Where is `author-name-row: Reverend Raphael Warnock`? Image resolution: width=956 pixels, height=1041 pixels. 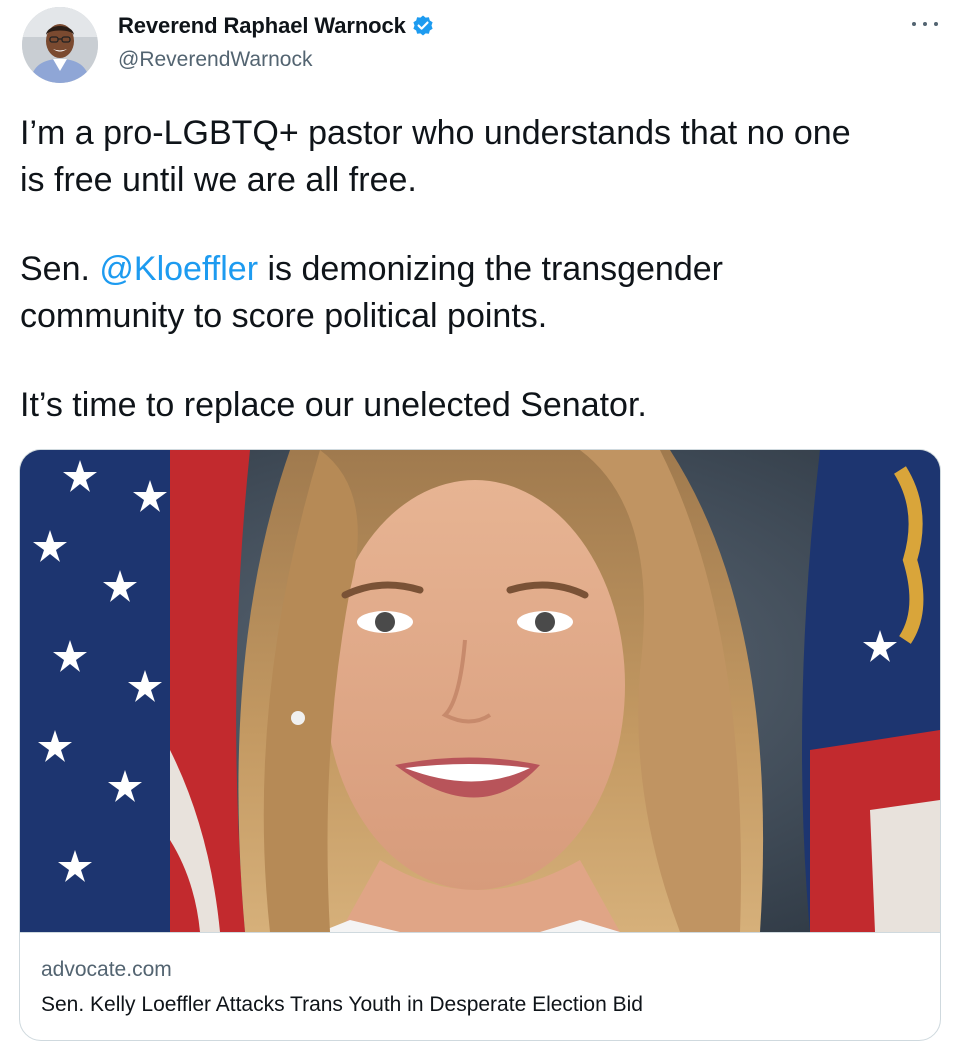 author-name-row: Reverend Raphael Warnock is located at coordinates (276, 26).